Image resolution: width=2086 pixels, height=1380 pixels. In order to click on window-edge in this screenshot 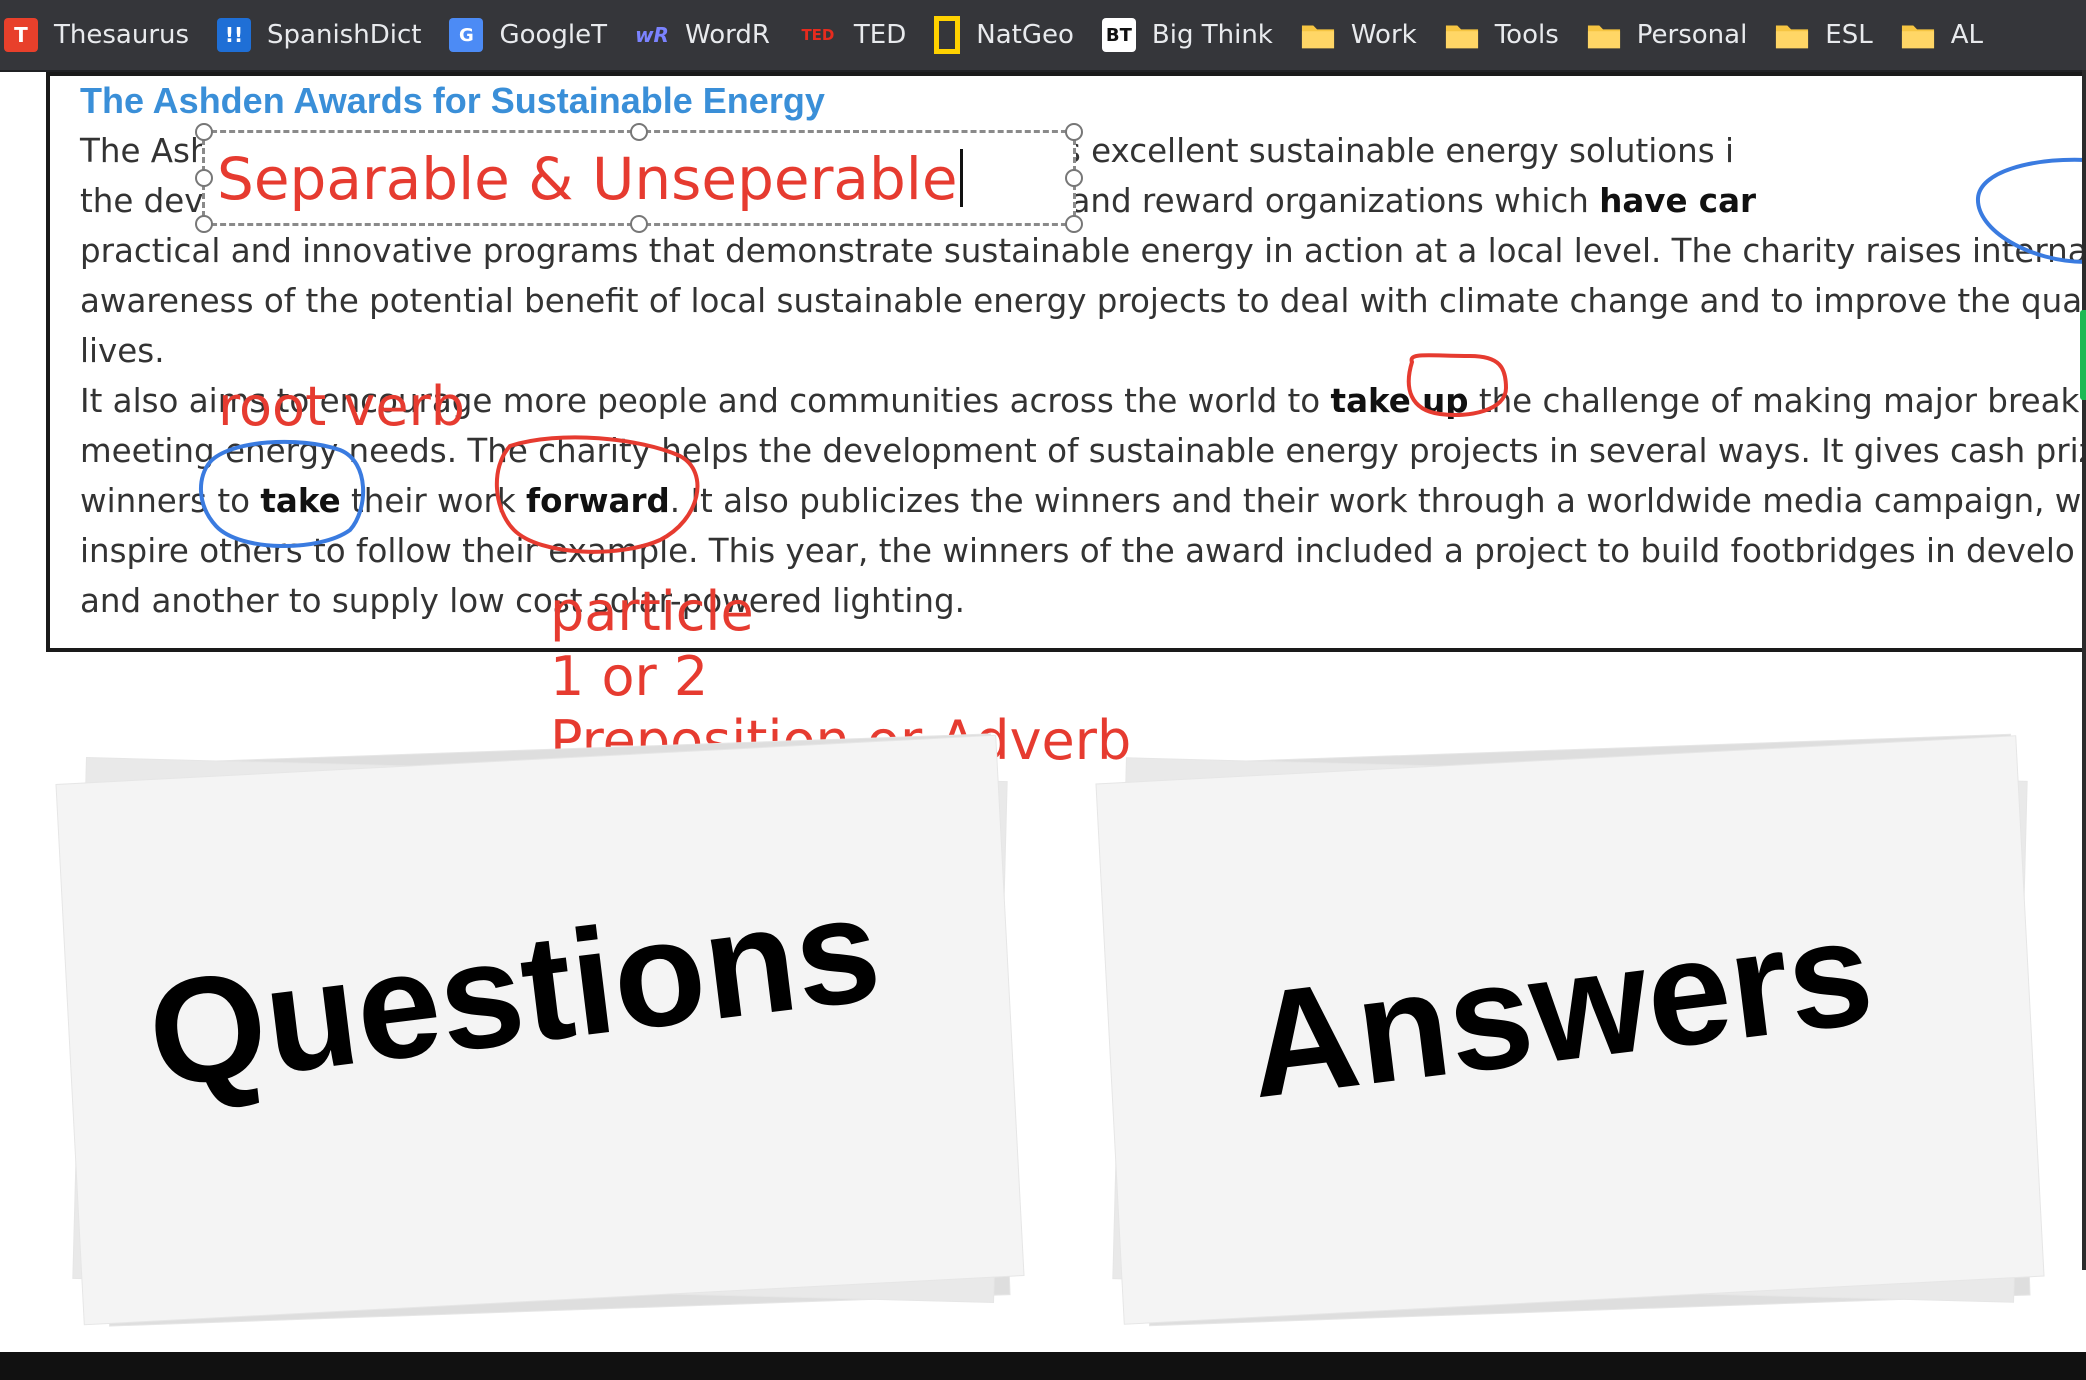, I will do `click(2084, 670)`.